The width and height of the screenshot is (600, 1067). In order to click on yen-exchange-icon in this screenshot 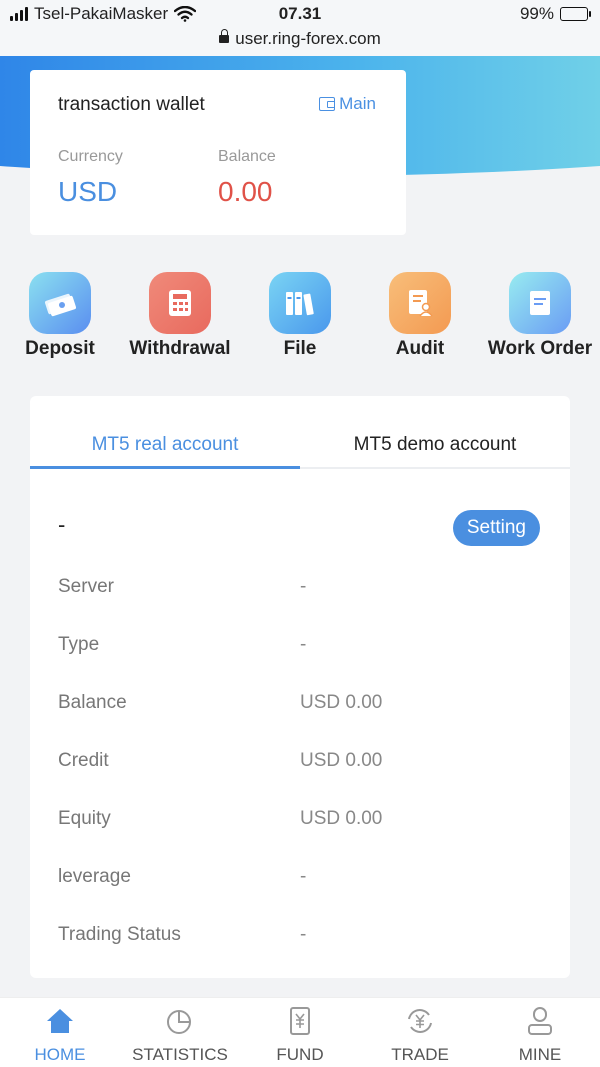, I will do `click(420, 1021)`.